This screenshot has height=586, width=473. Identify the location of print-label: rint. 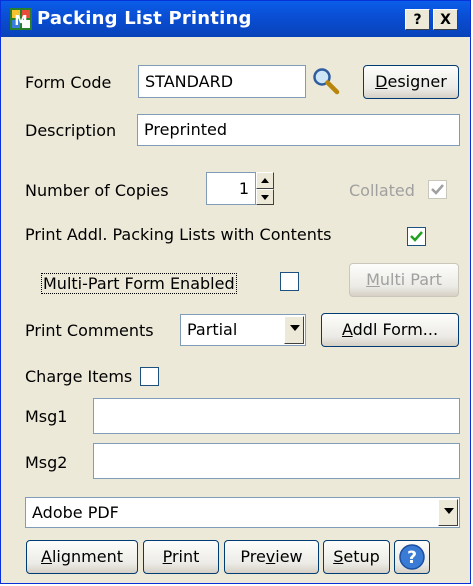
(185, 556).